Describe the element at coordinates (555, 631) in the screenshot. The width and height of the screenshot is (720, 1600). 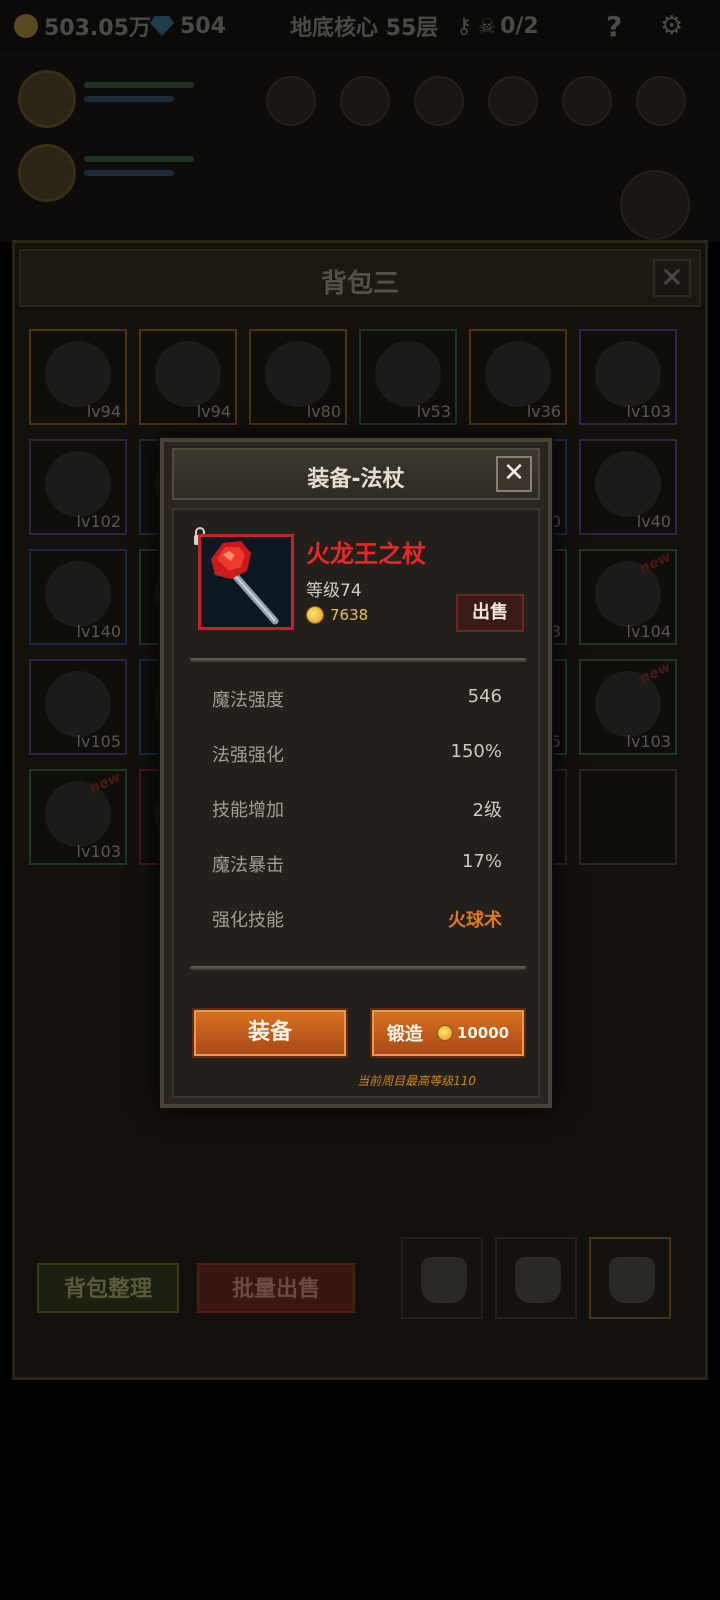
I see `item-level-label: 3` at that location.